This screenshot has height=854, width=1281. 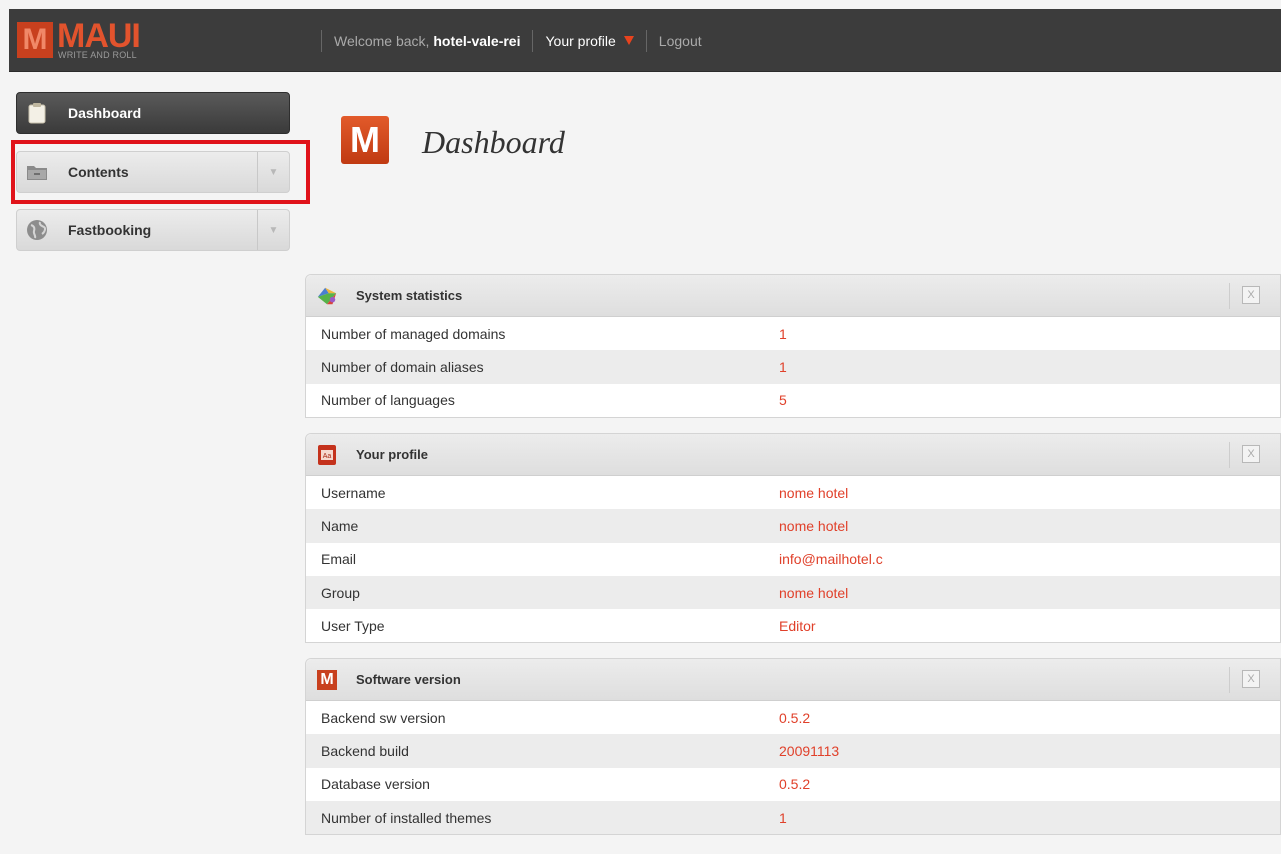 What do you see at coordinates (831, 559) in the screenshot?
I see `row-value: info@mailhotel.c` at bounding box center [831, 559].